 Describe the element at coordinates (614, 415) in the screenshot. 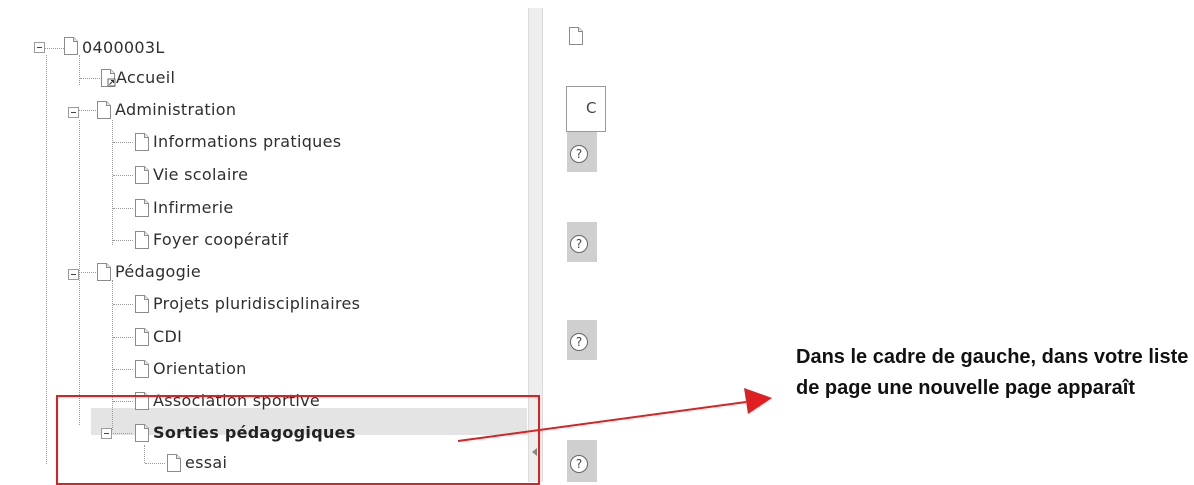

I see `annotation-arrow` at that location.